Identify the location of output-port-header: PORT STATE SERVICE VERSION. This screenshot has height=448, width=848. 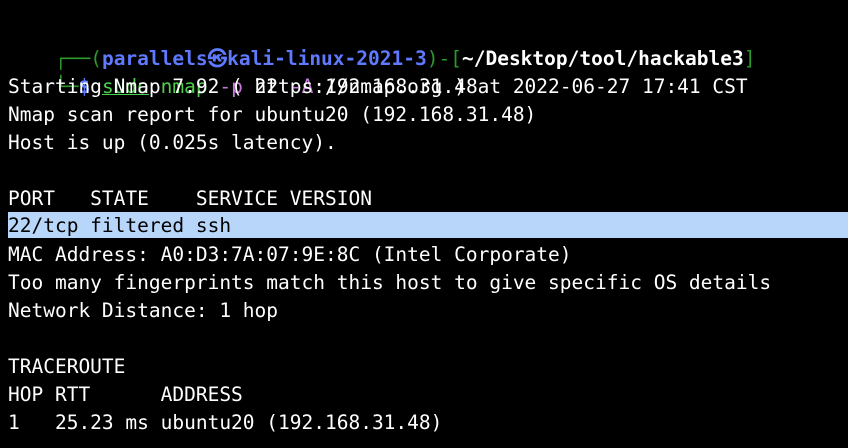
(190, 198).